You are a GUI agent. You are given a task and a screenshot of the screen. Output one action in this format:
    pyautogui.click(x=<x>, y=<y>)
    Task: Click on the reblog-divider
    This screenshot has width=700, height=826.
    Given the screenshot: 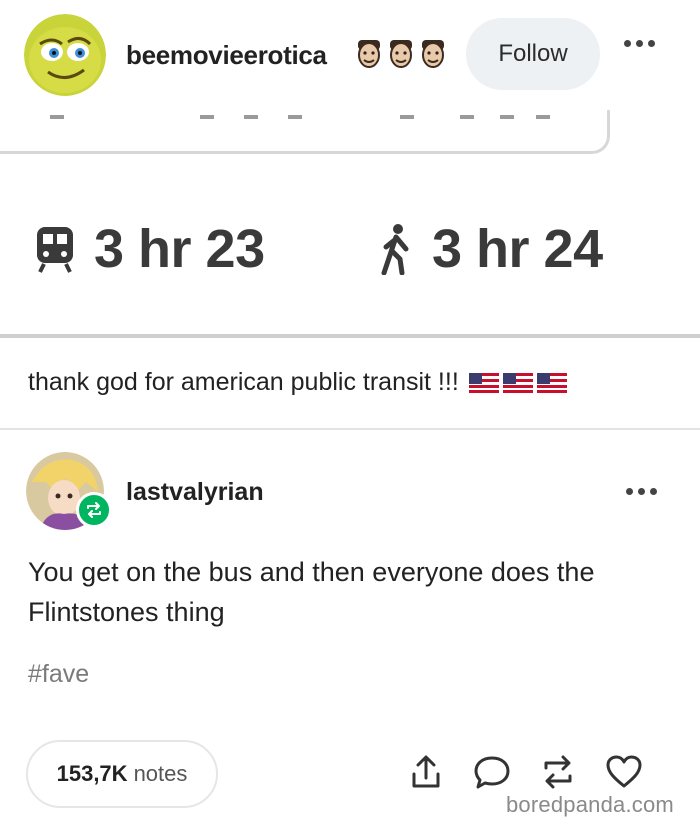 What is the action you would take?
    pyautogui.click(x=350, y=429)
    